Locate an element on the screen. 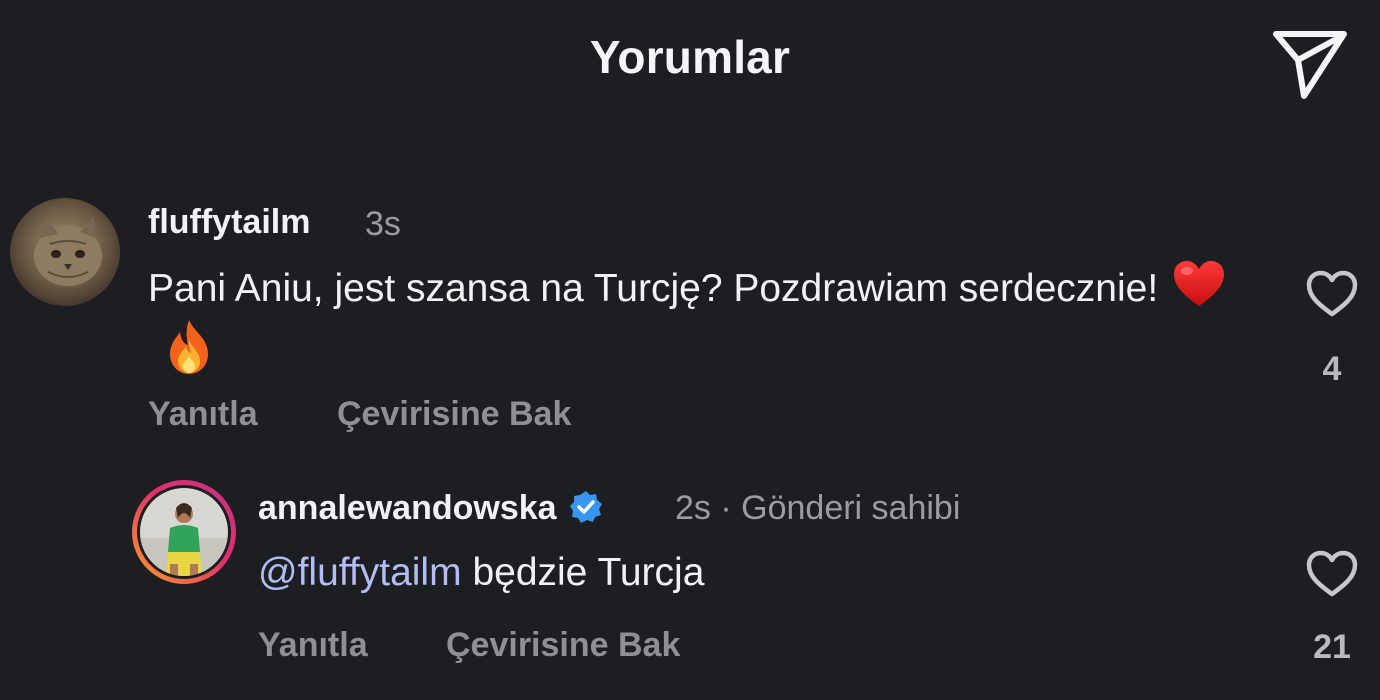 The width and height of the screenshot is (1380, 700). owner-label: Gönderi sahibi is located at coordinates (851, 508).